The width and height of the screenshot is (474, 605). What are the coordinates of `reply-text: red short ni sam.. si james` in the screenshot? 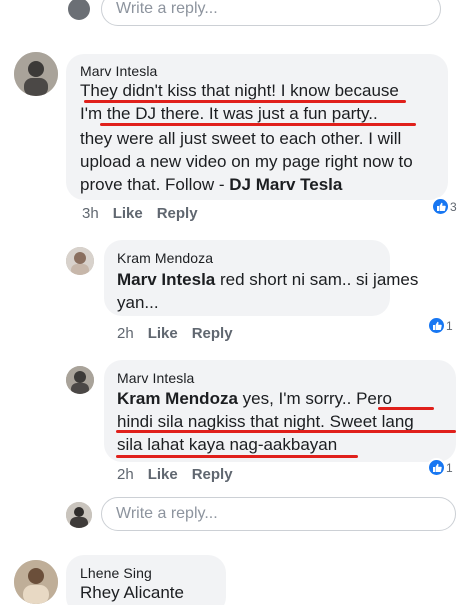 It's located at (317, 279).